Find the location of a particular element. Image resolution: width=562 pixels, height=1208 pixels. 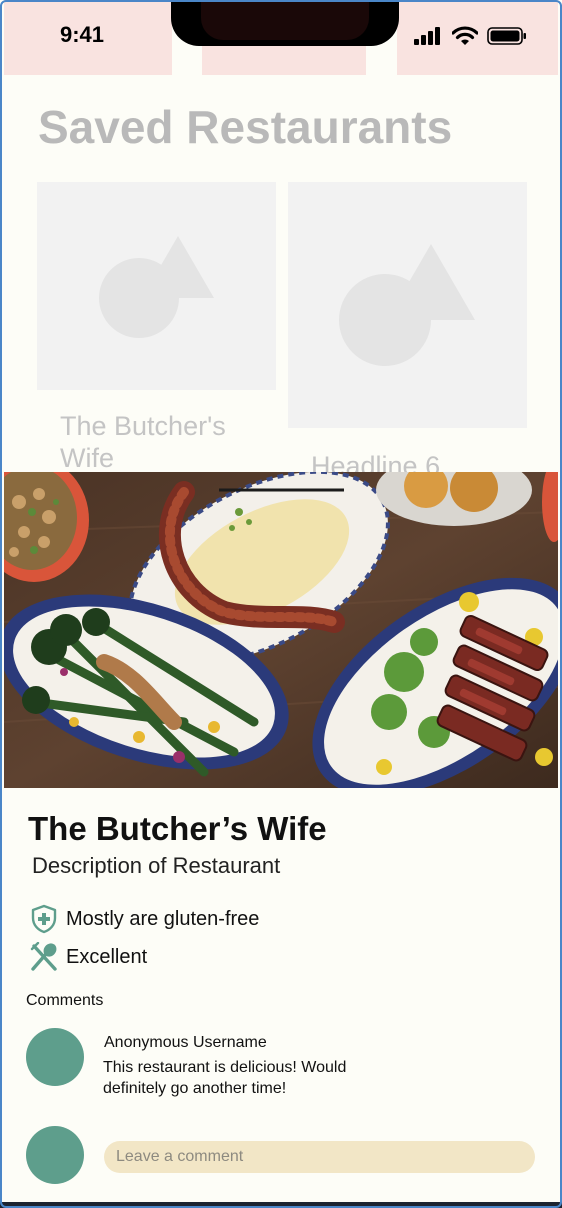

card-title: The Butcher's Wife is located at coordinates (143, 442).